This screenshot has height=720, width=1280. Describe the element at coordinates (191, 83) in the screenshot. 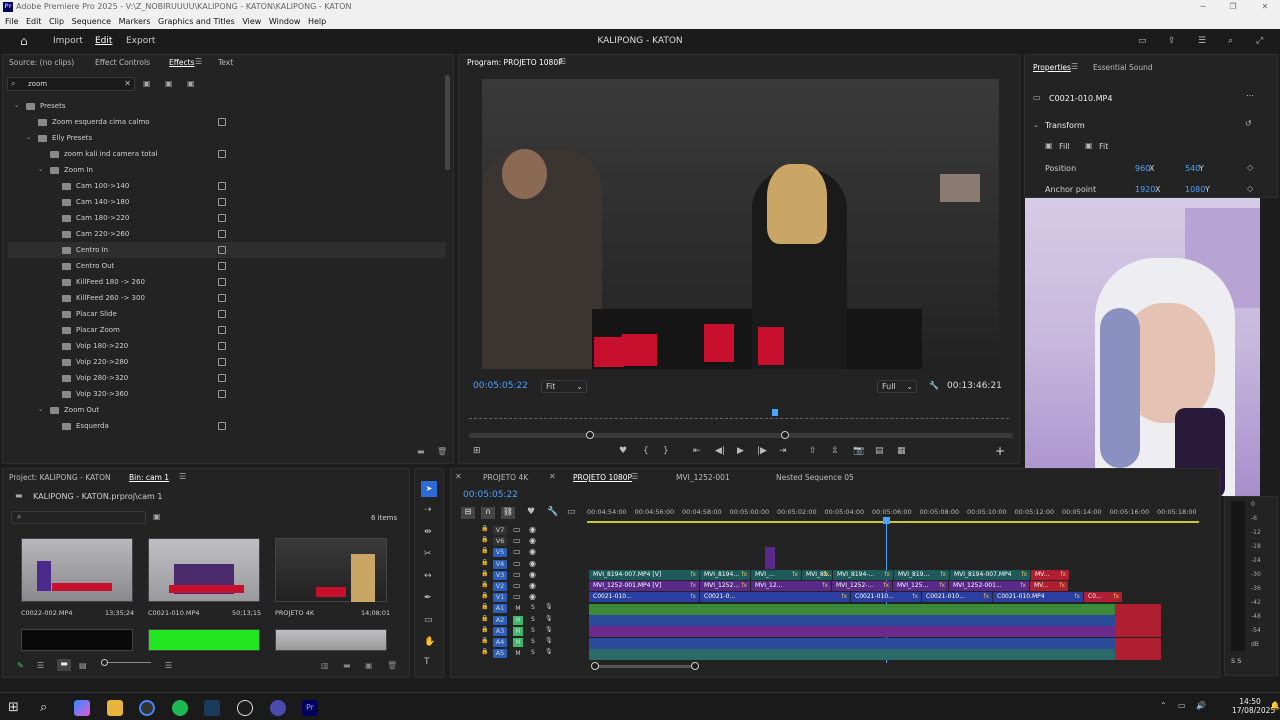

I see `yuv-effects-icon: ▣` at that location.